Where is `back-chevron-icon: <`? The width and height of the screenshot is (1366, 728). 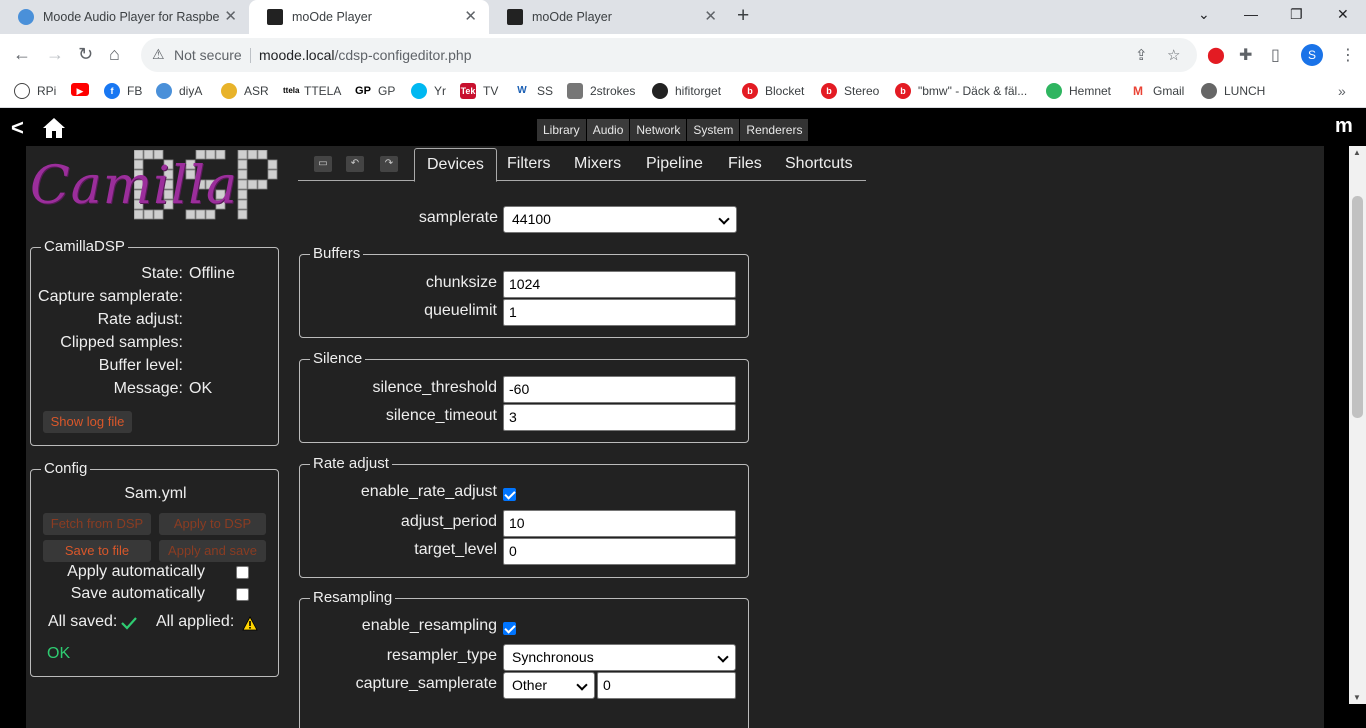
back-chevron-icon: < is located at coordinates (17, 128).